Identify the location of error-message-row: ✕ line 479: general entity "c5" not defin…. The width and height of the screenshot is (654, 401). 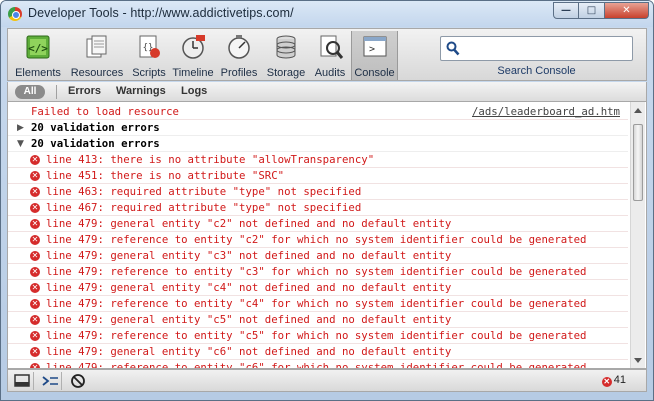
(318, 320).